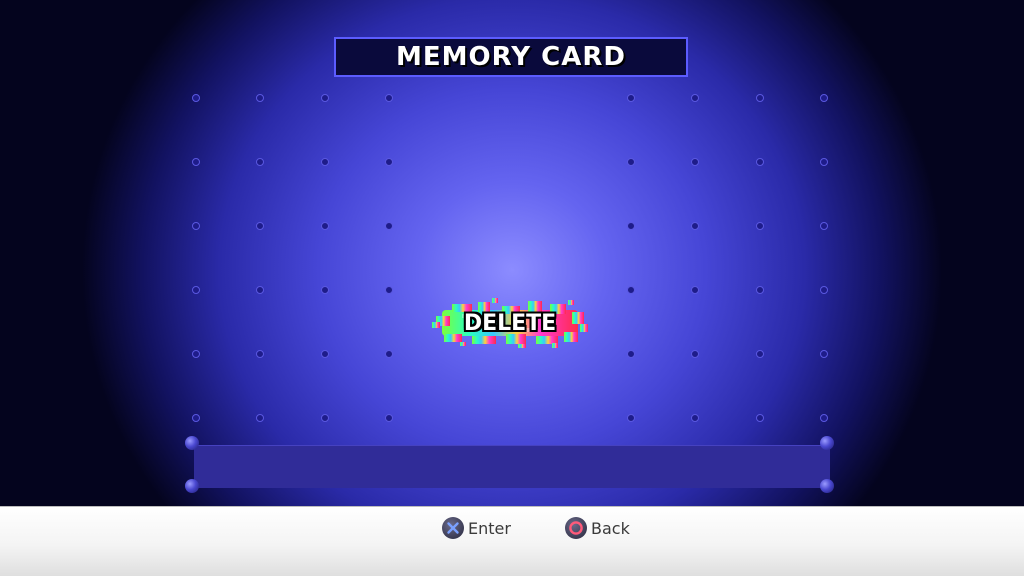 The width and height of the screenshot is (1024, 576). What do you see at coordinates (192, 443) in the screenshot?
I see `bolt-top-left-icon` at bounding box center [192, 443].